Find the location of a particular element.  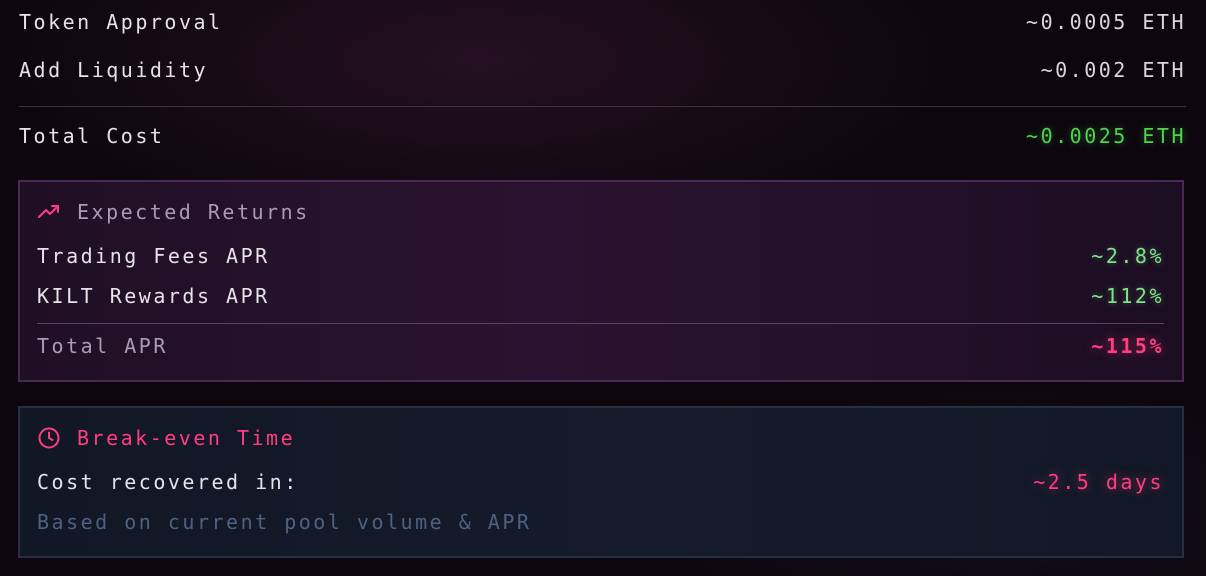

cost-label: Add Liquidity is located at coordinates (114, 70).